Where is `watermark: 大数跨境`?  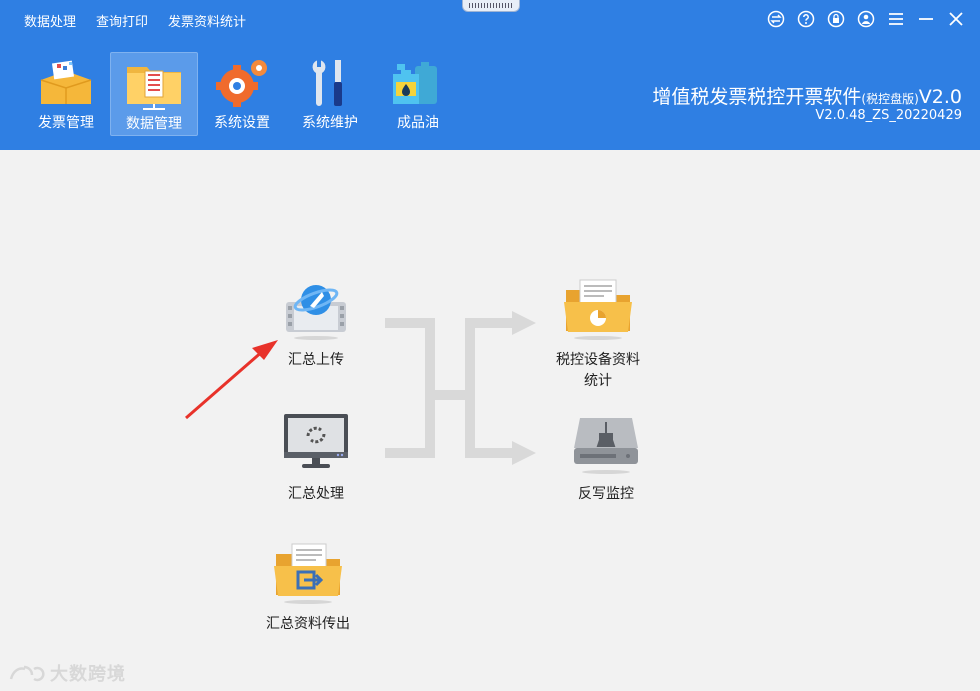
watermark: 大数跨境 is located at coordinates (67, 673).